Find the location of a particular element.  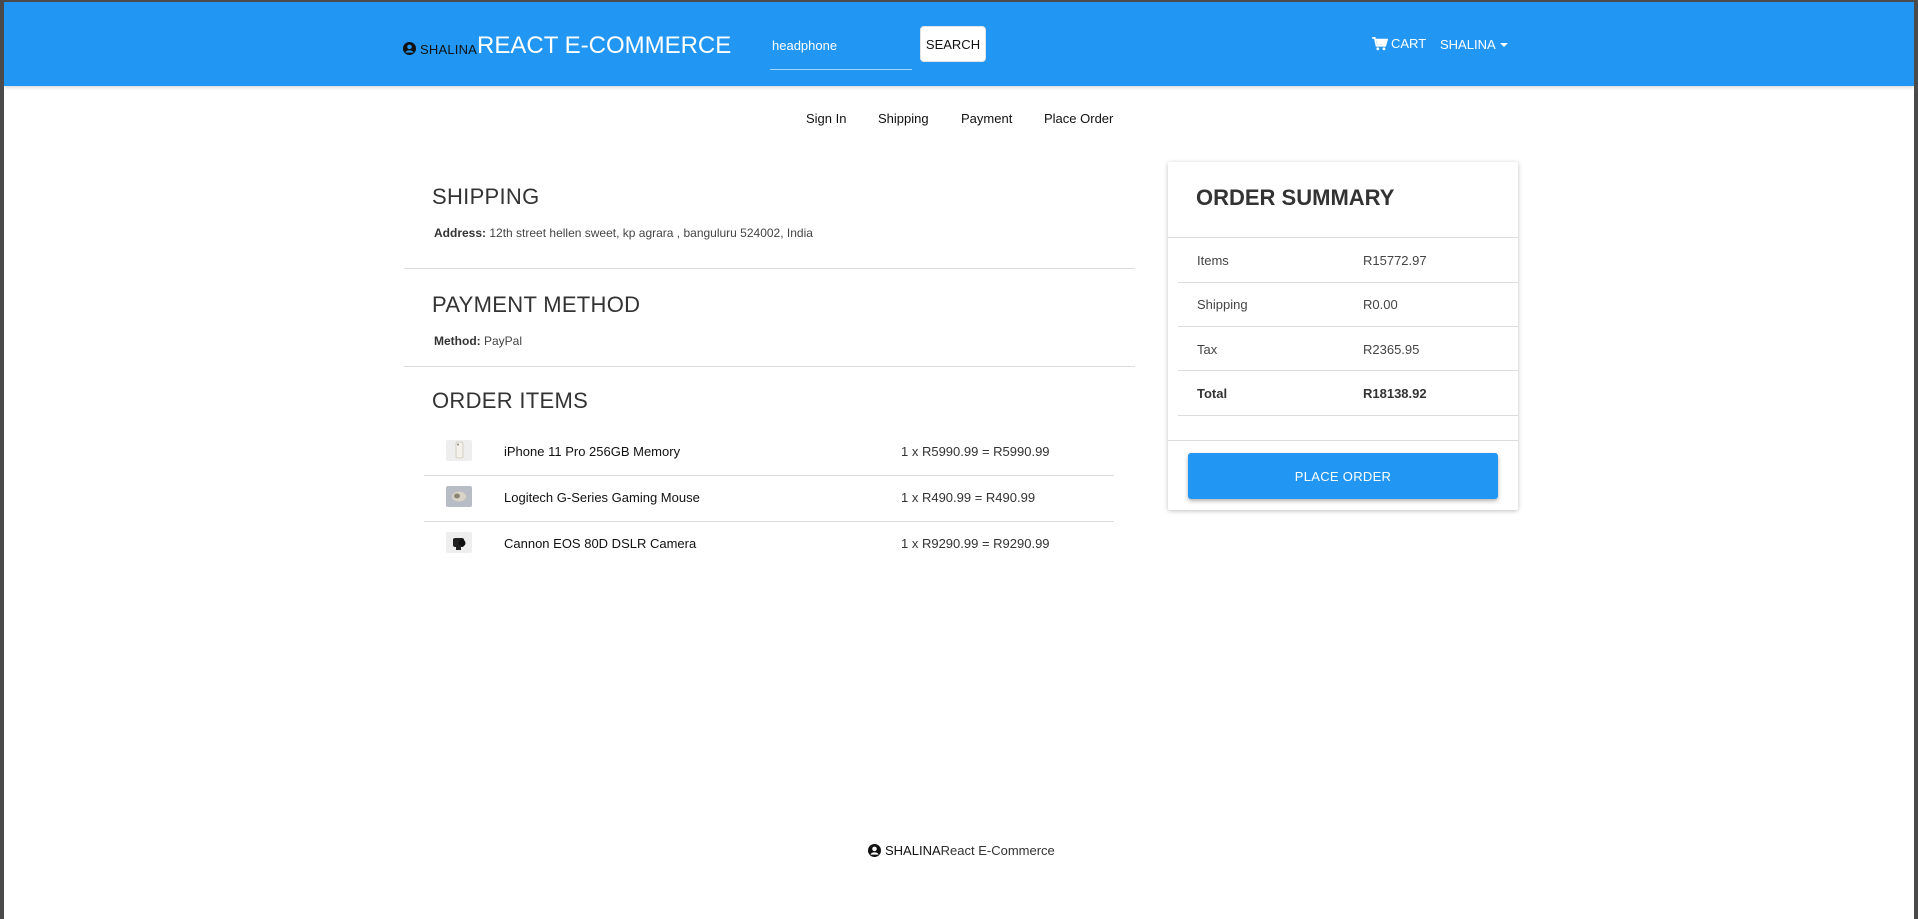

payment-method: Method: PayPal is located at coordinates (537, 341).